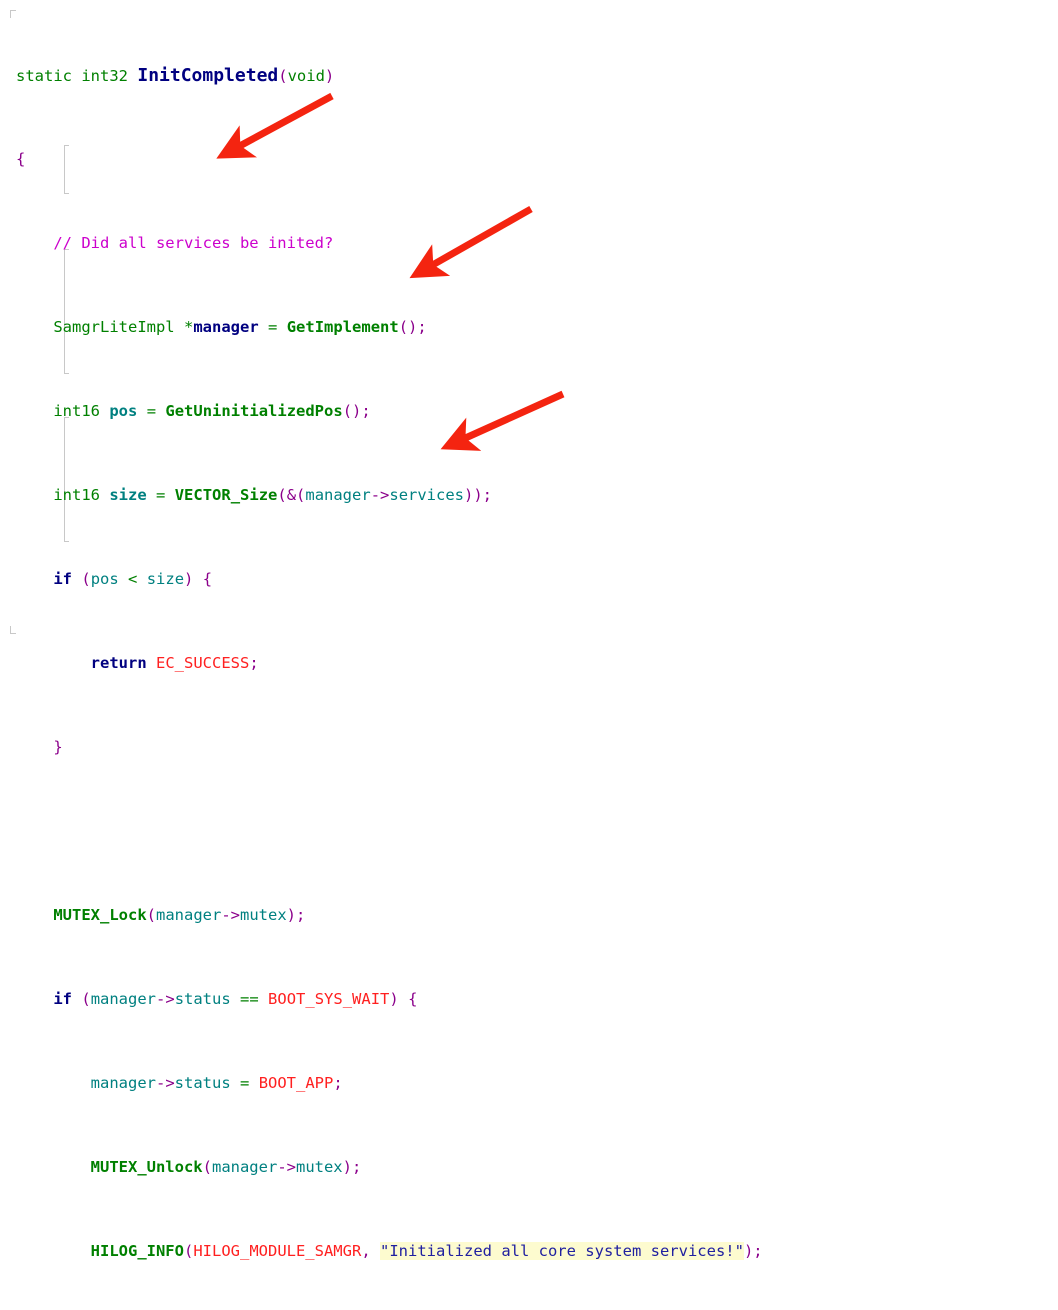  What do you see at coordinates (240, 327) in the screenshot?
I see `code-line-4: SamgrLiteImpl *manager = GetImplement();` at bounding box center [240, 327].